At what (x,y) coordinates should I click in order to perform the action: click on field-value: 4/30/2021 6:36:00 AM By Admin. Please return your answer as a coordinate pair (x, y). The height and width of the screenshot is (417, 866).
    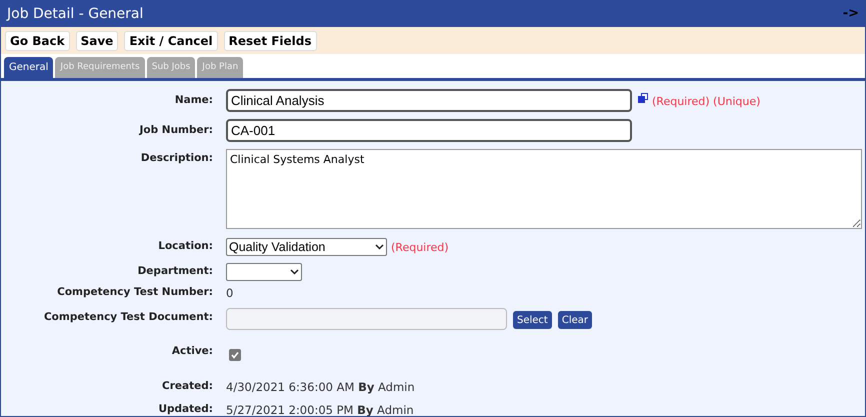
    Looking at the image, I should click on (320, 387).